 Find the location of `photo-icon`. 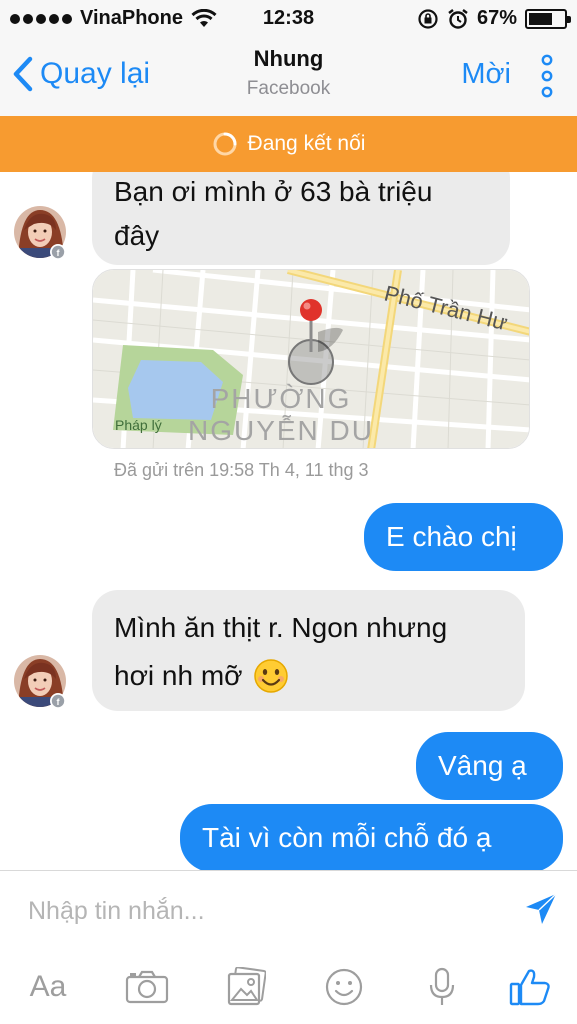

photo-icon is located at coordinates (246, 986).